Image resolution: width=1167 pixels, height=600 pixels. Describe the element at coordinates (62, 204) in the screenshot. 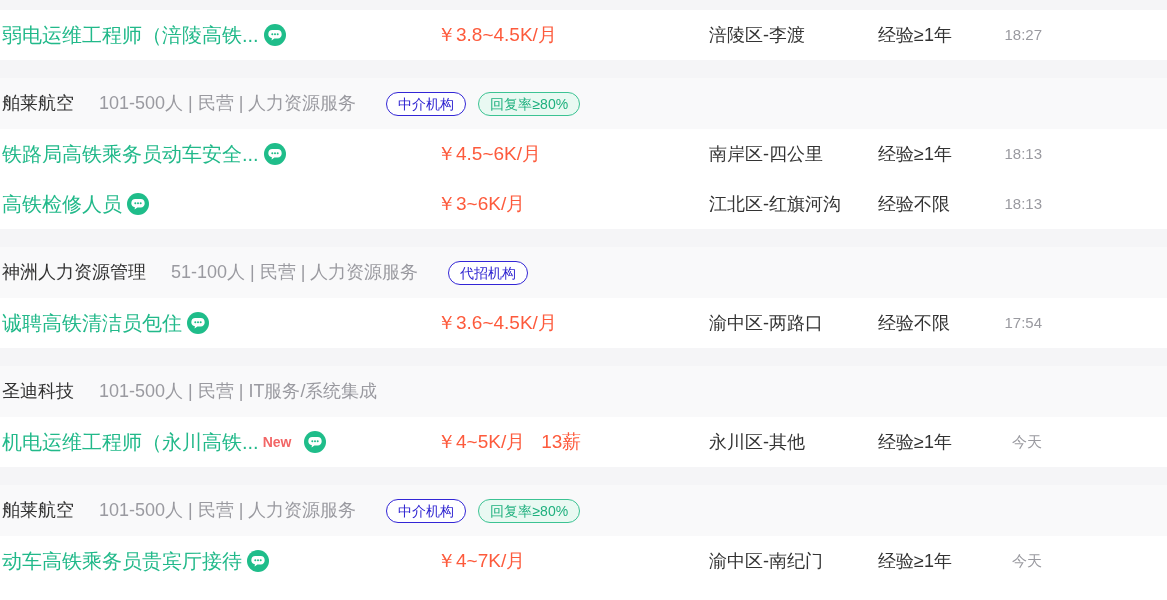

I see `job-title-link: 高铁检修人员` at that location.